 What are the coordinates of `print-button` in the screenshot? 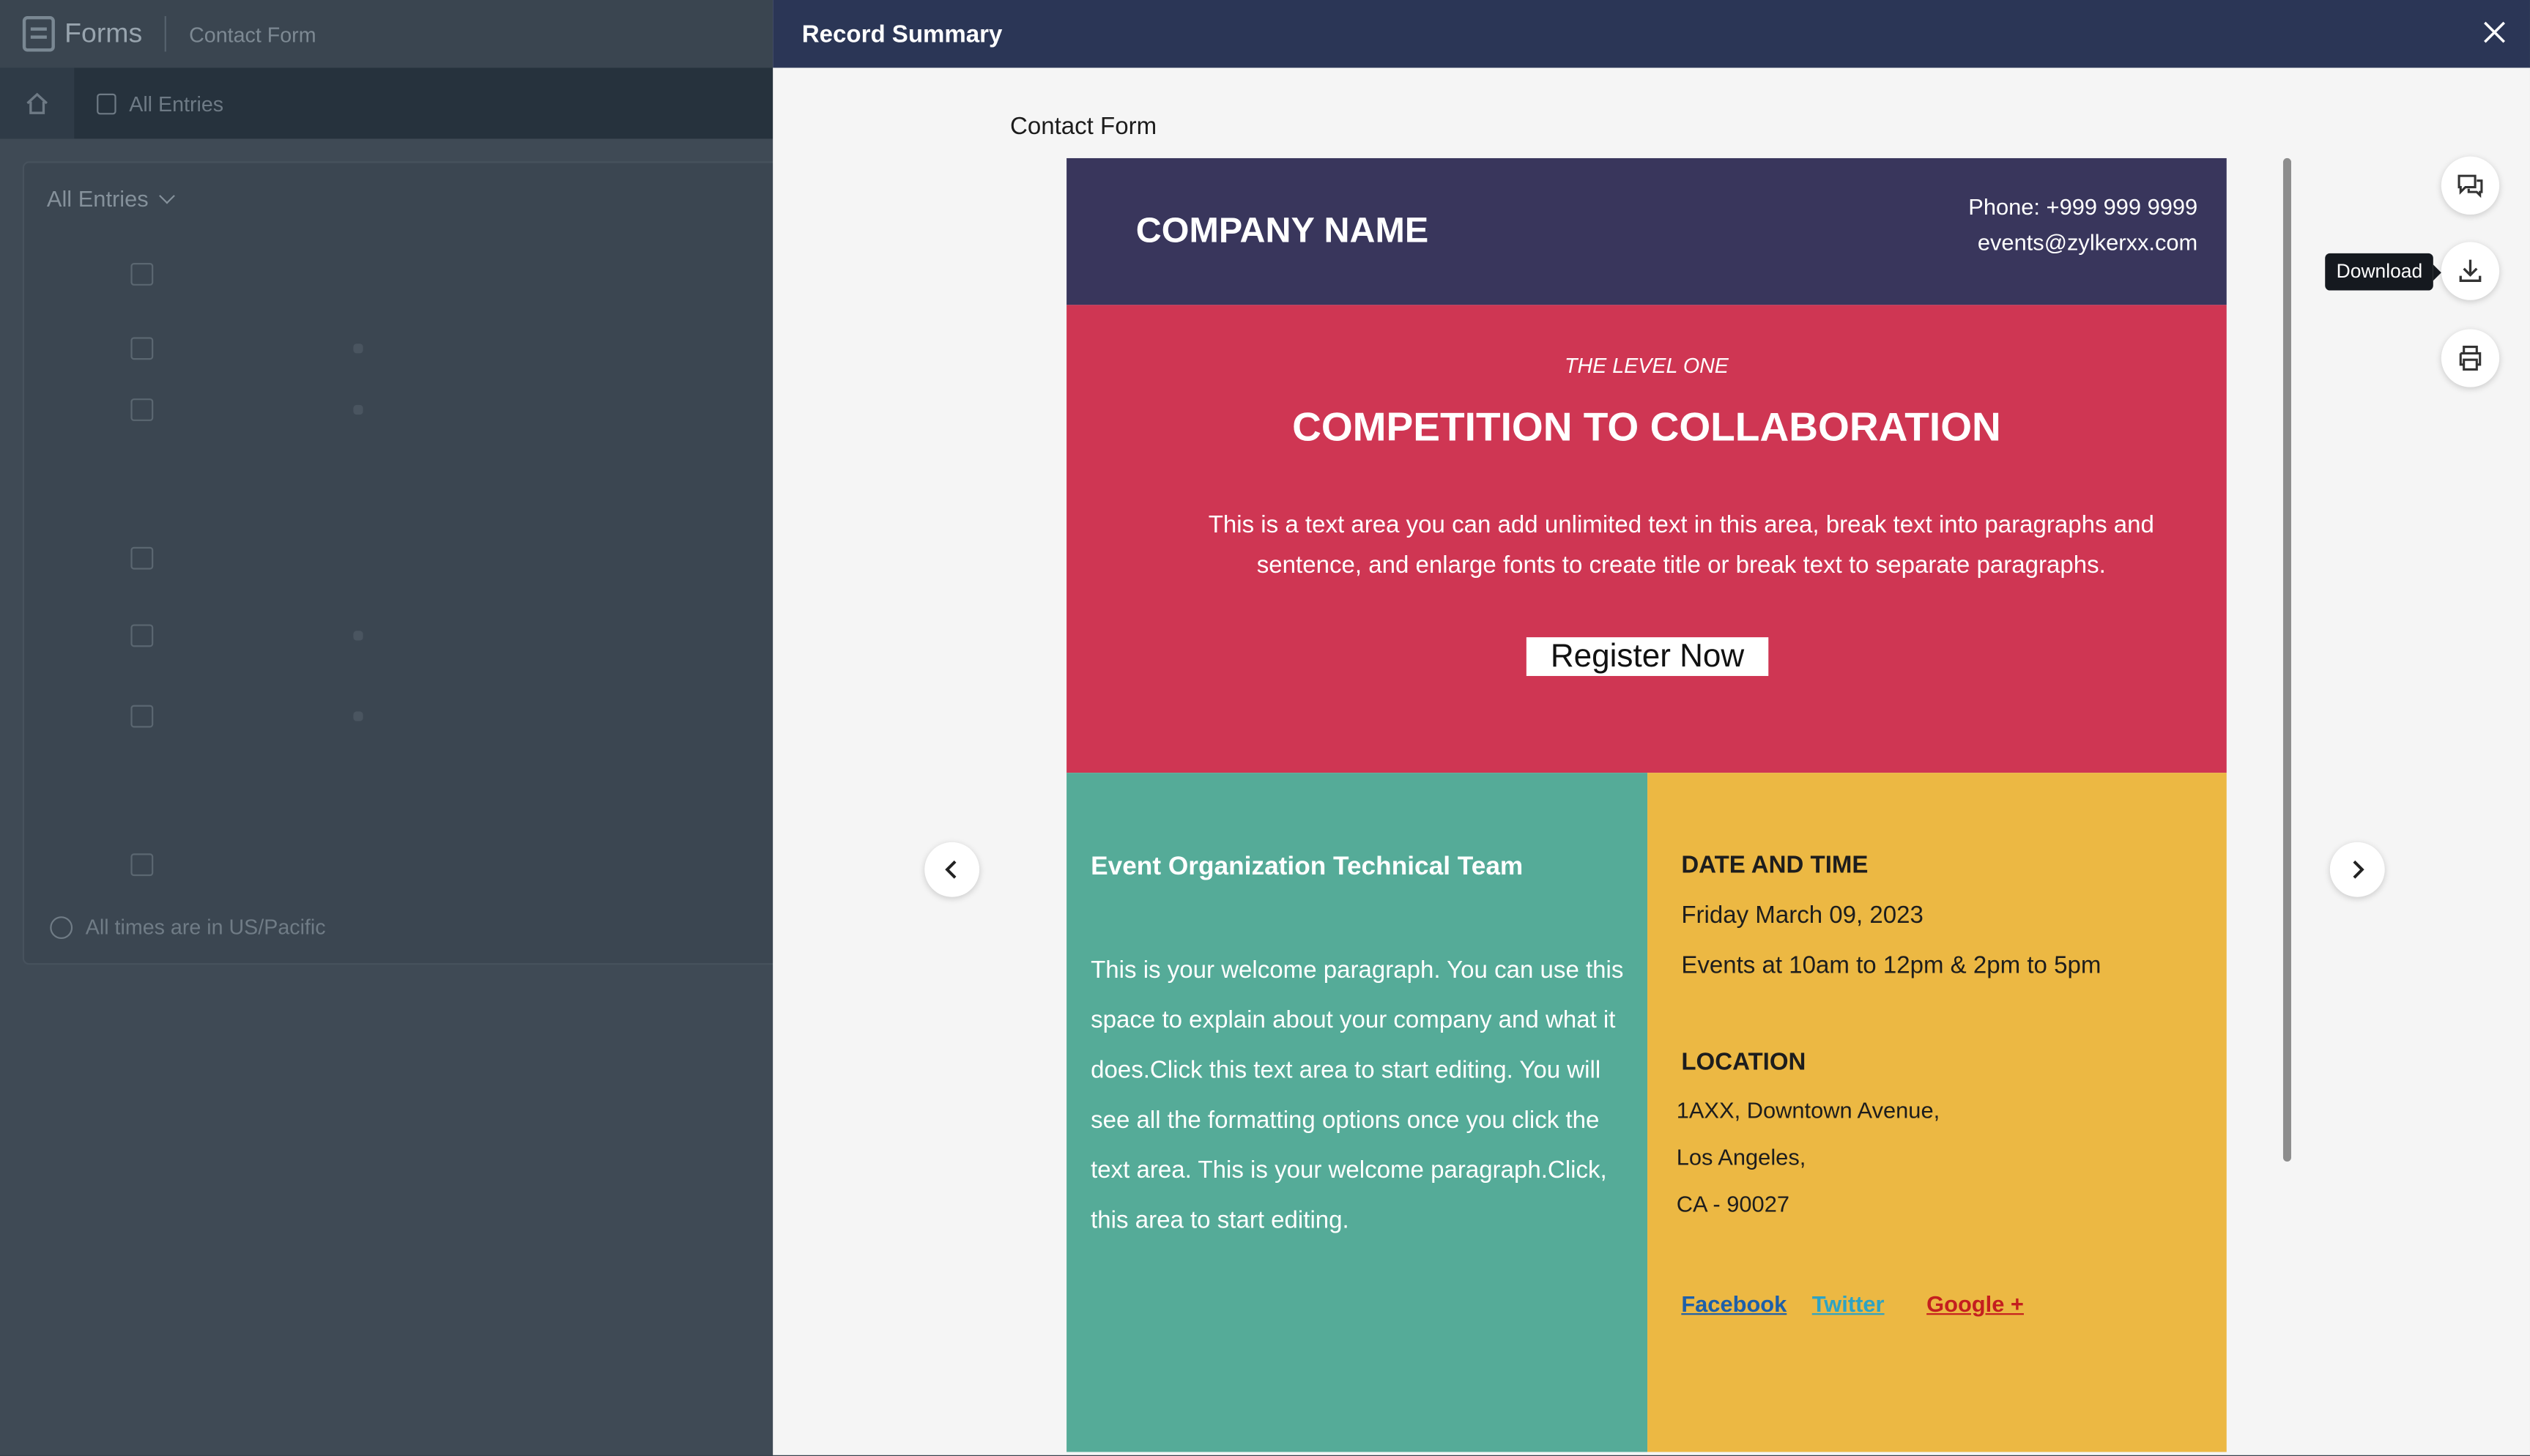 It's located at (2470, 358).